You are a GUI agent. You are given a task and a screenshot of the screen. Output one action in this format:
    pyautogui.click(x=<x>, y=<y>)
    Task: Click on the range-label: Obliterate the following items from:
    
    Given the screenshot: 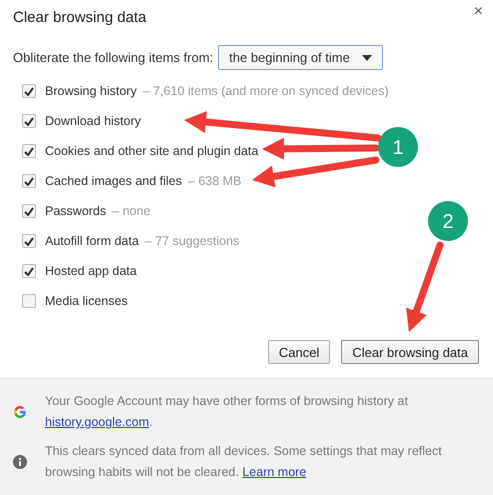 What is the action you would take?
    pyautogui.click(x=113, y=57)
    